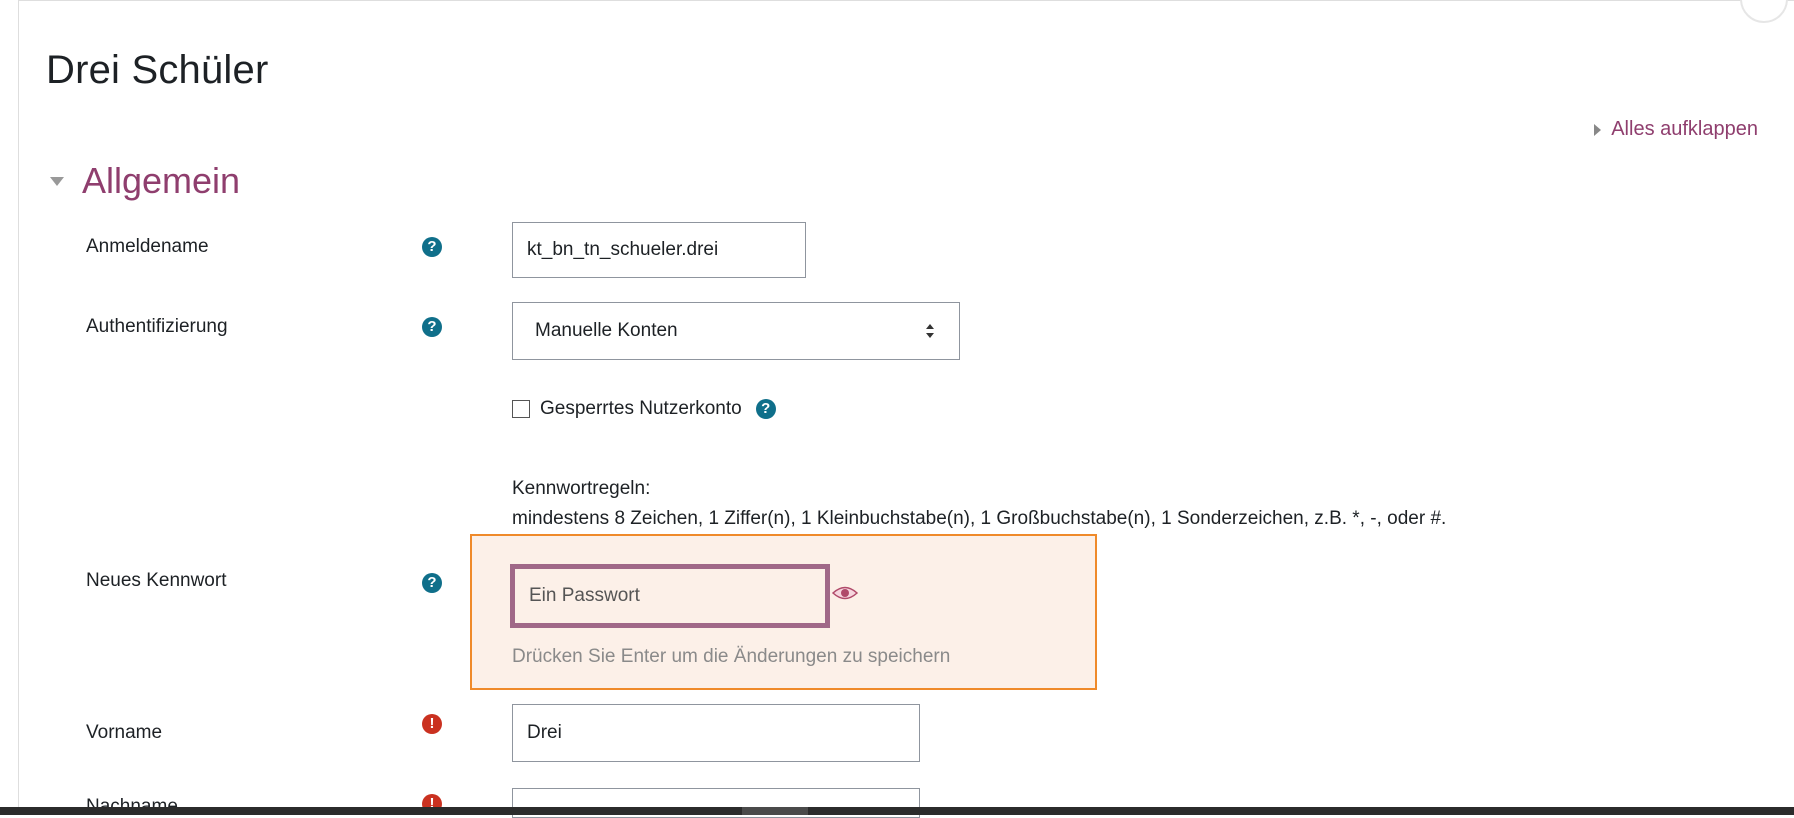 The width and height of the screenshot is (1794, 818). What do you see at coordinates (157, 70) in the screenshot?
I see `page-title: Drei Schüler` at bounding box center [157, 70].